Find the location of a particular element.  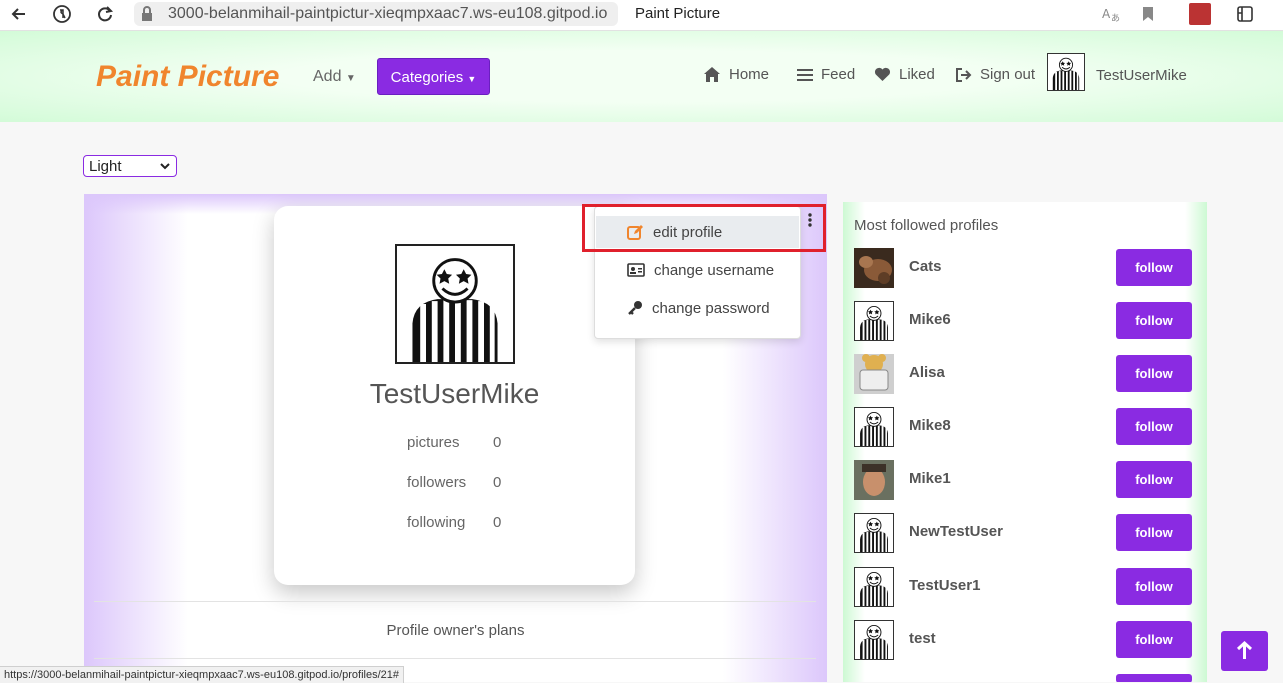

id-card-icon is located at coordinates (636, 270).